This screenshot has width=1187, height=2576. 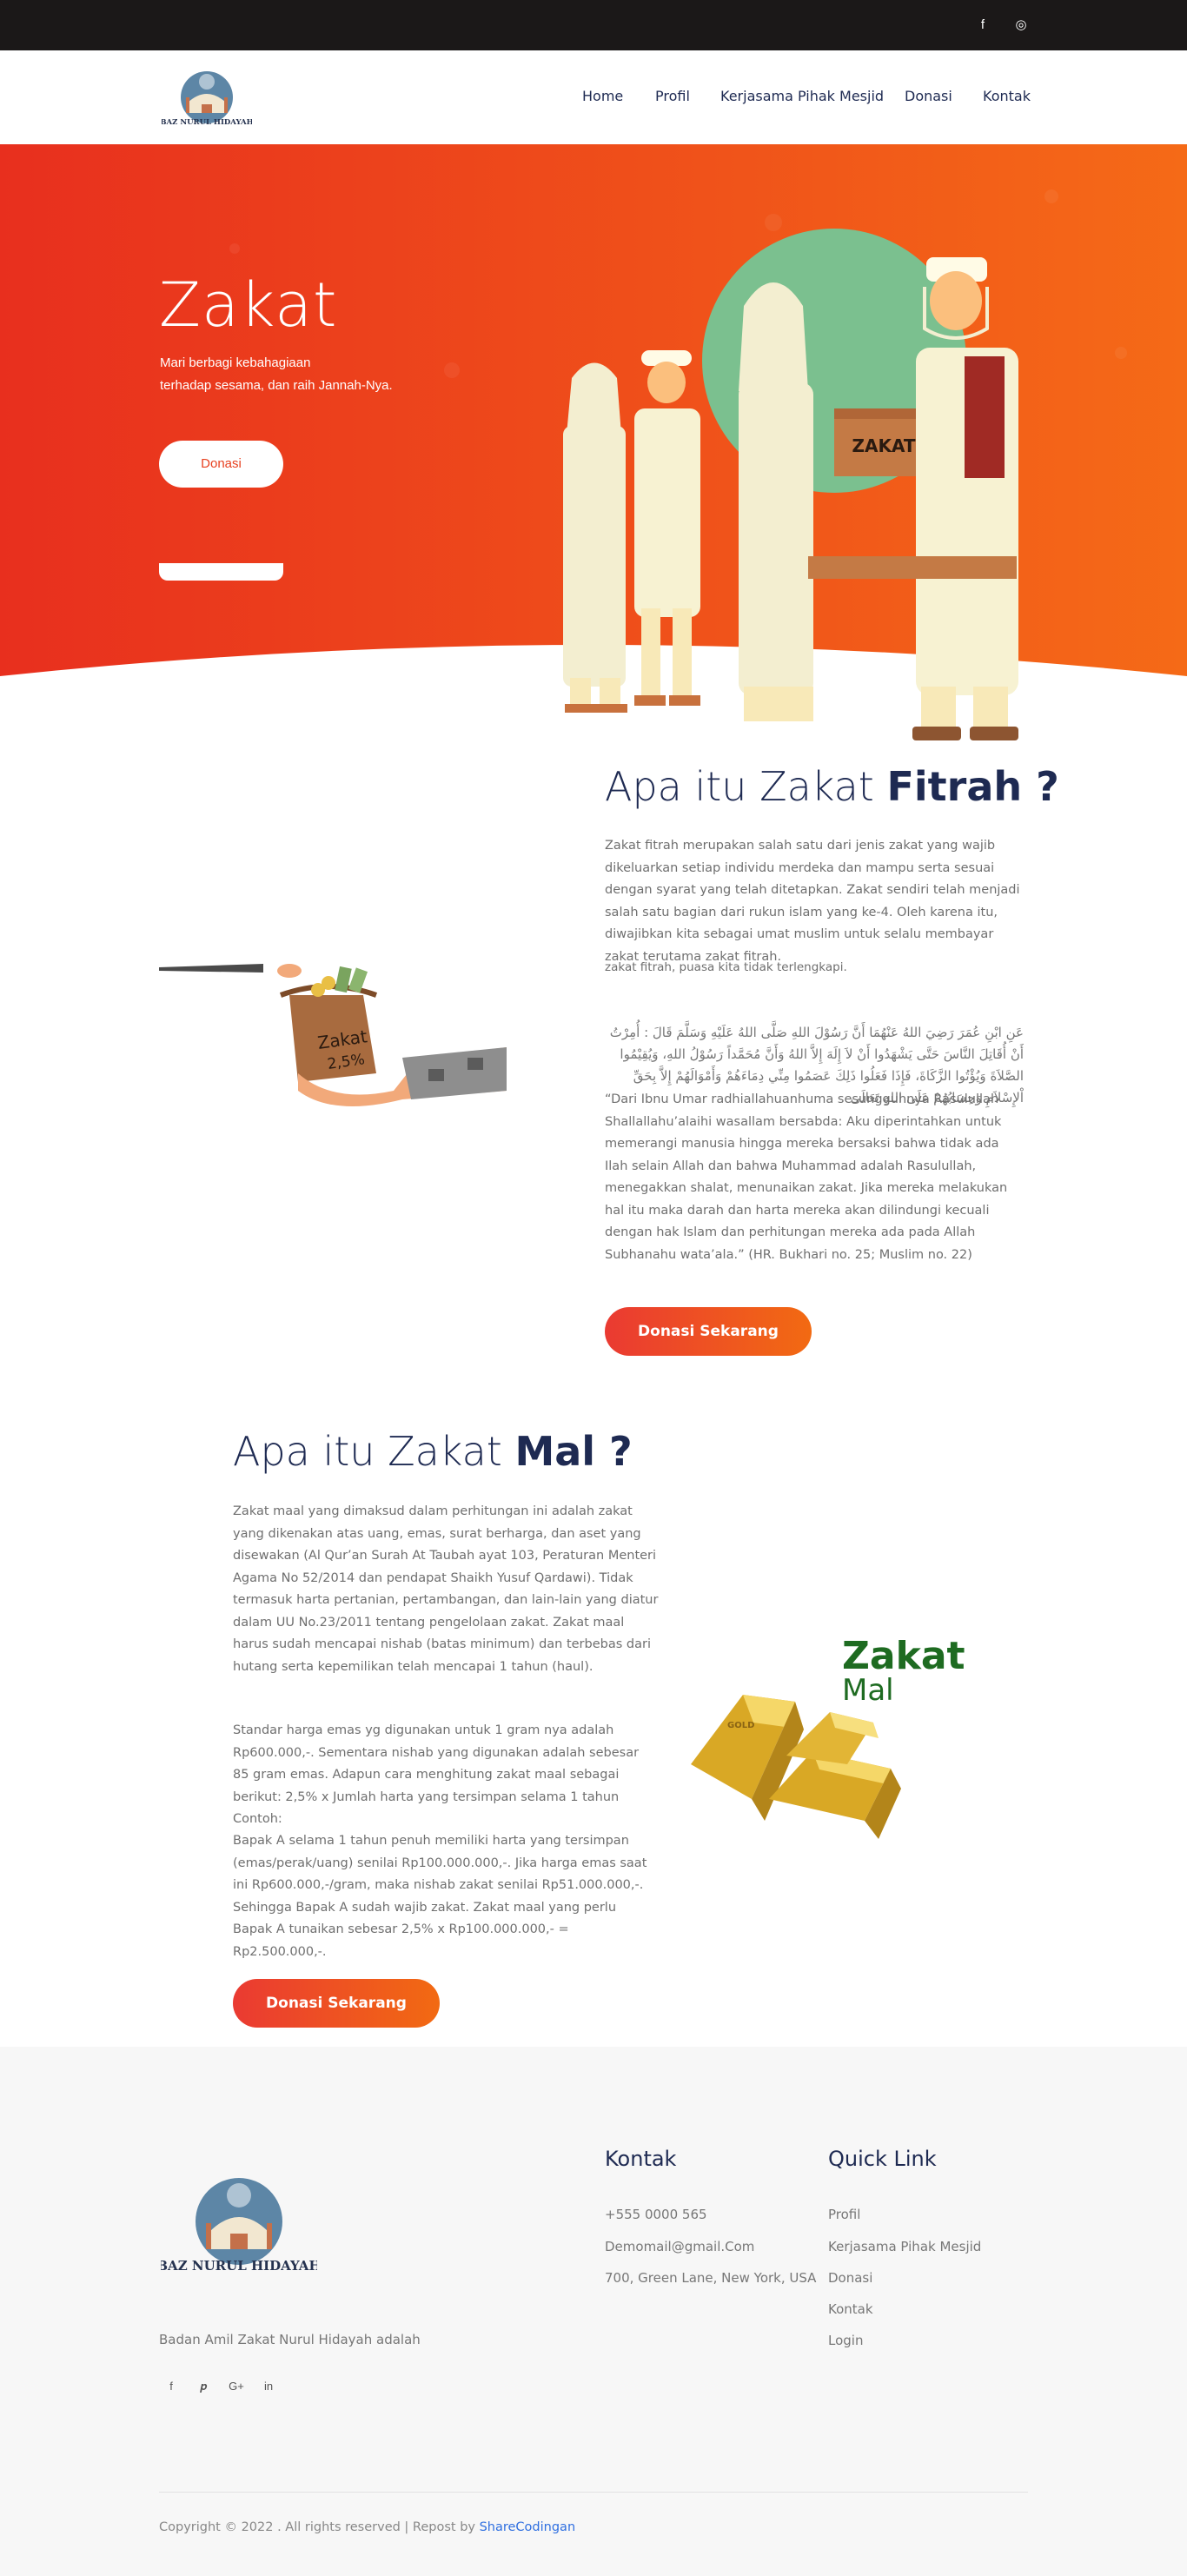 I want to click on site-logo: BAZ NURUL HIDAYAH, so click(x=207, y=99).